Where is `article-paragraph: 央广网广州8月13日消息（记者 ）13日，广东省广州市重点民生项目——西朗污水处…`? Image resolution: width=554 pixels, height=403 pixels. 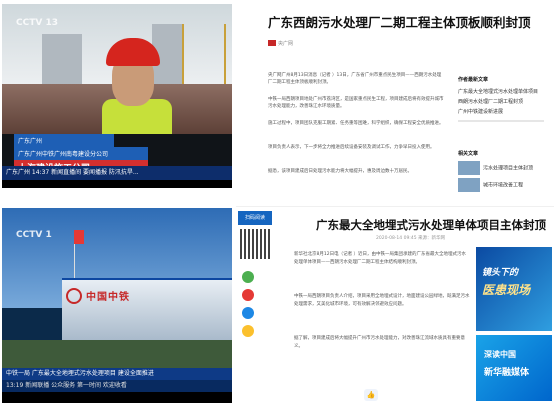
article-paragraph: 央广网广州8月13日消息（记者 ）13日，广东省广州市重点民生项目——西朗污水处… is located at coordinates (355, 79).